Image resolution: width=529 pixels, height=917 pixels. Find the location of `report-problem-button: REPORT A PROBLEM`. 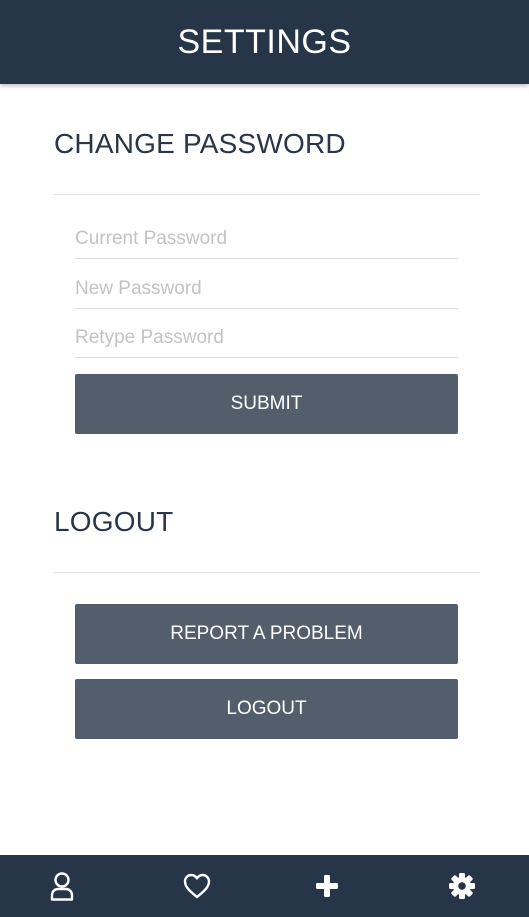

report-problem-button: REPORT A PROBLEM is located at coordinates (266, 634).